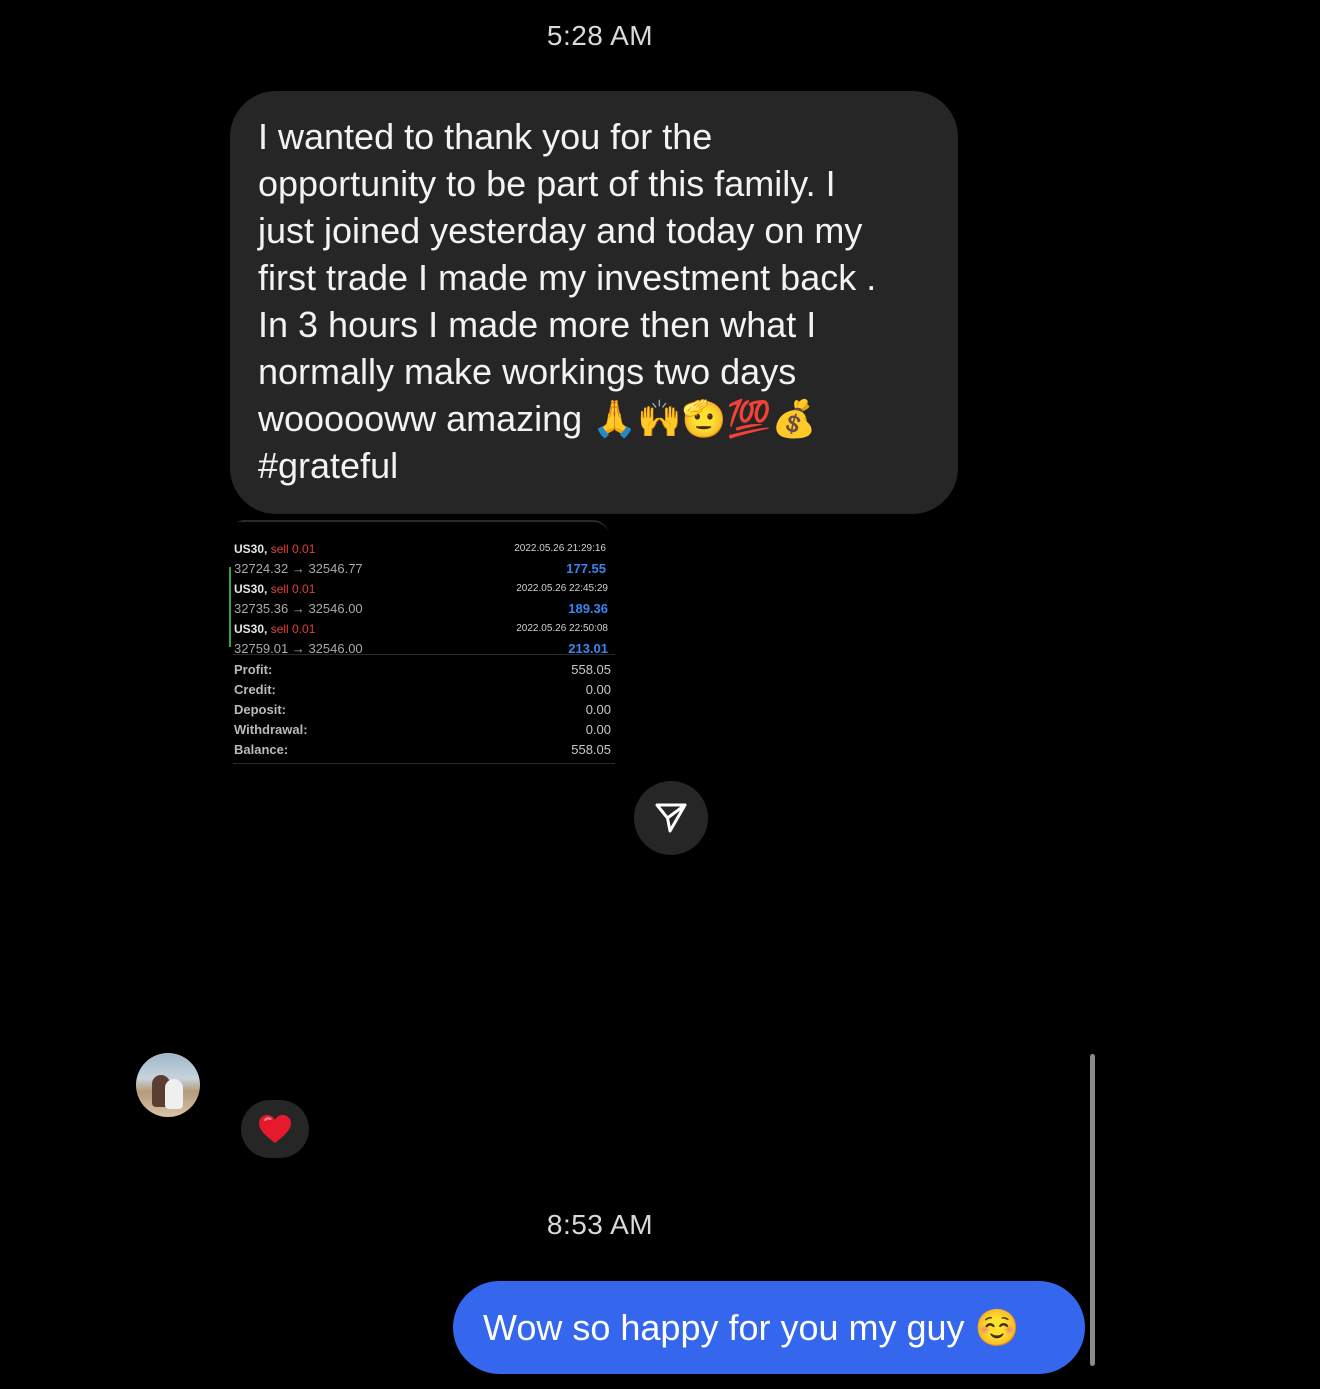 Image resolution: width=1320 pixels, height=1389 pixels. I want to click on outgoing-message-bubble: Wow so happy for you my guy ☺️, so click(769, 1327).